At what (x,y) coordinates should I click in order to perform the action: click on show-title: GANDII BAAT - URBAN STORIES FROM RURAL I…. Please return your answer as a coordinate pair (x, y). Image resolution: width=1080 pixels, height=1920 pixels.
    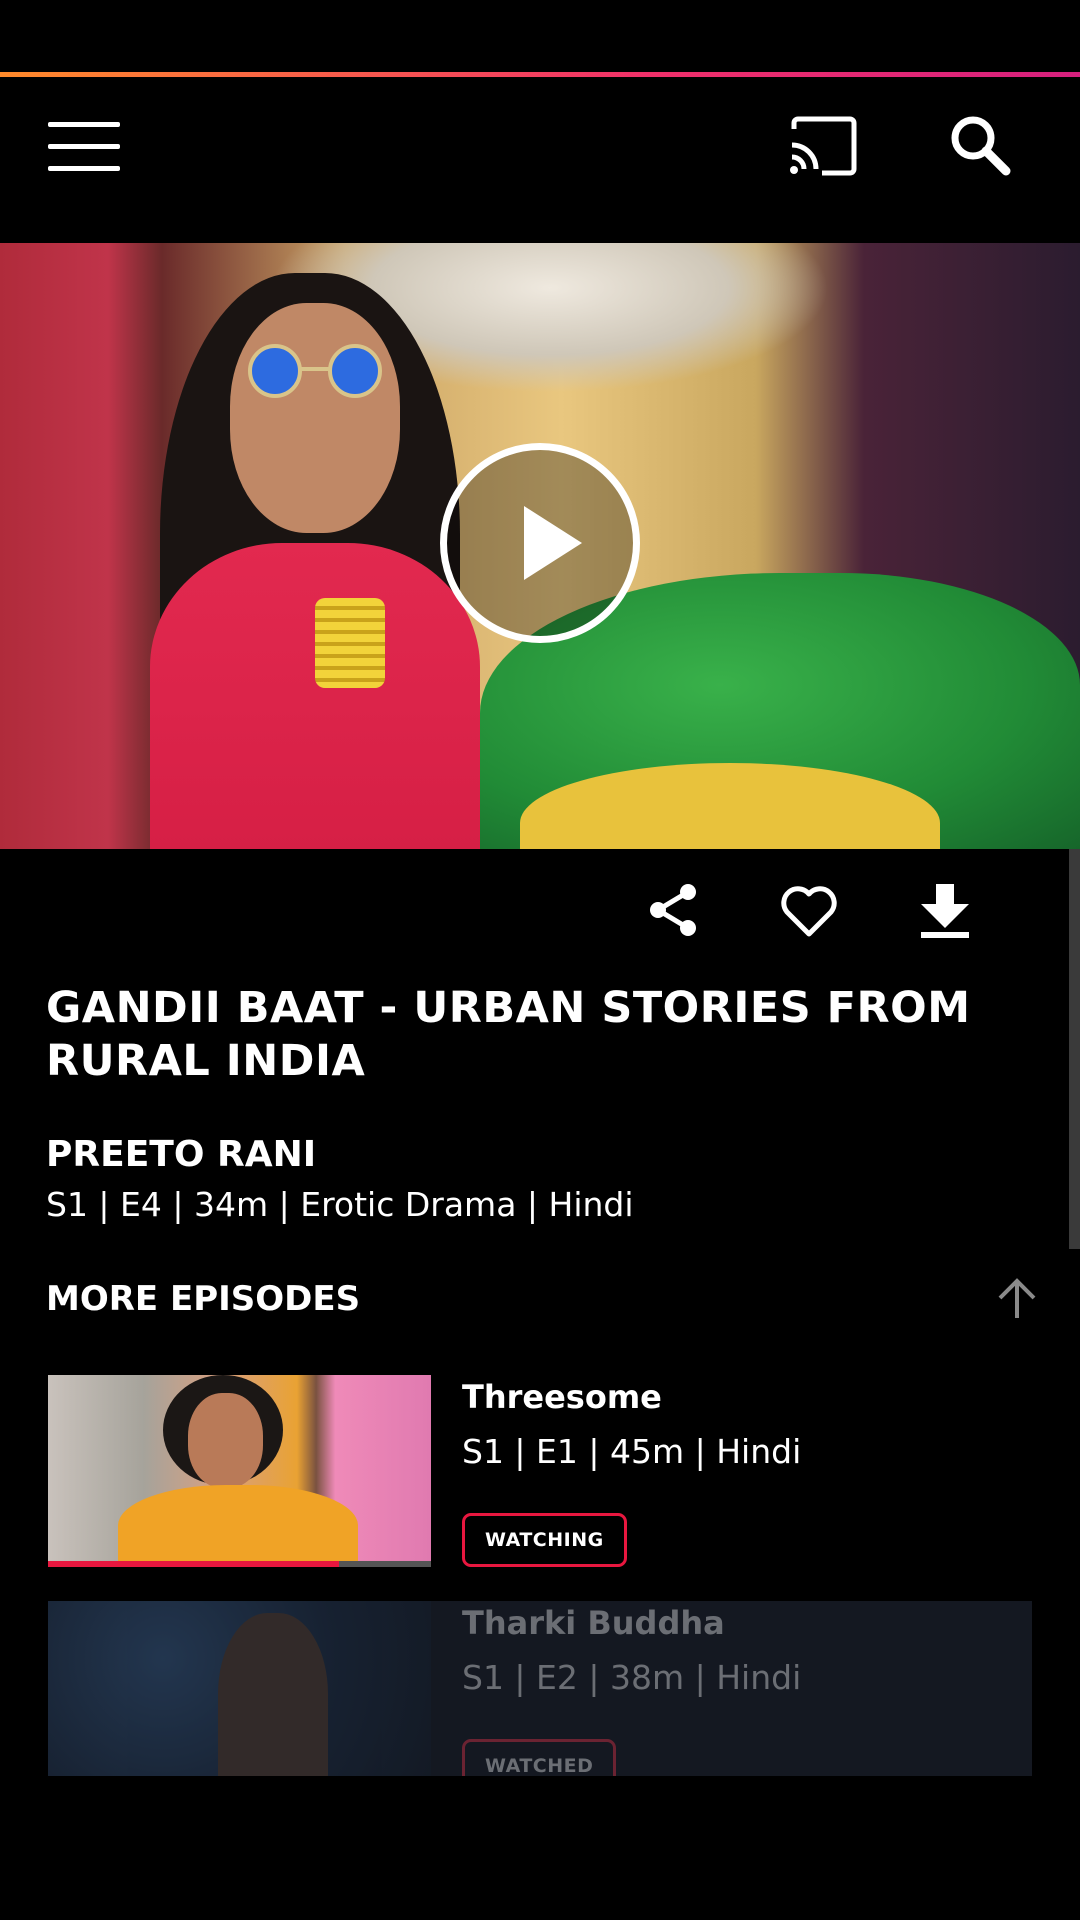
    Looking at the image, I should click on (508, 1034).